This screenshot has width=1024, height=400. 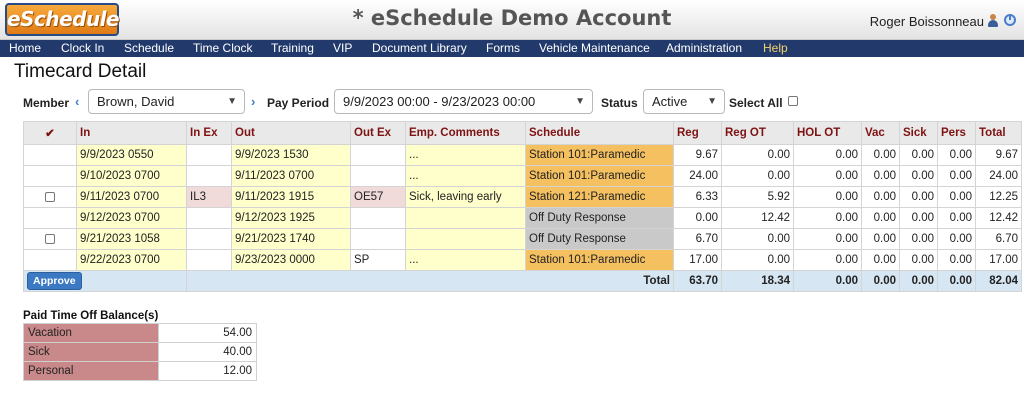 What do you see at coordinates (684, 101) in the screenshot?
I see `status-select: Active ▼` at bounding box center [684, 101].